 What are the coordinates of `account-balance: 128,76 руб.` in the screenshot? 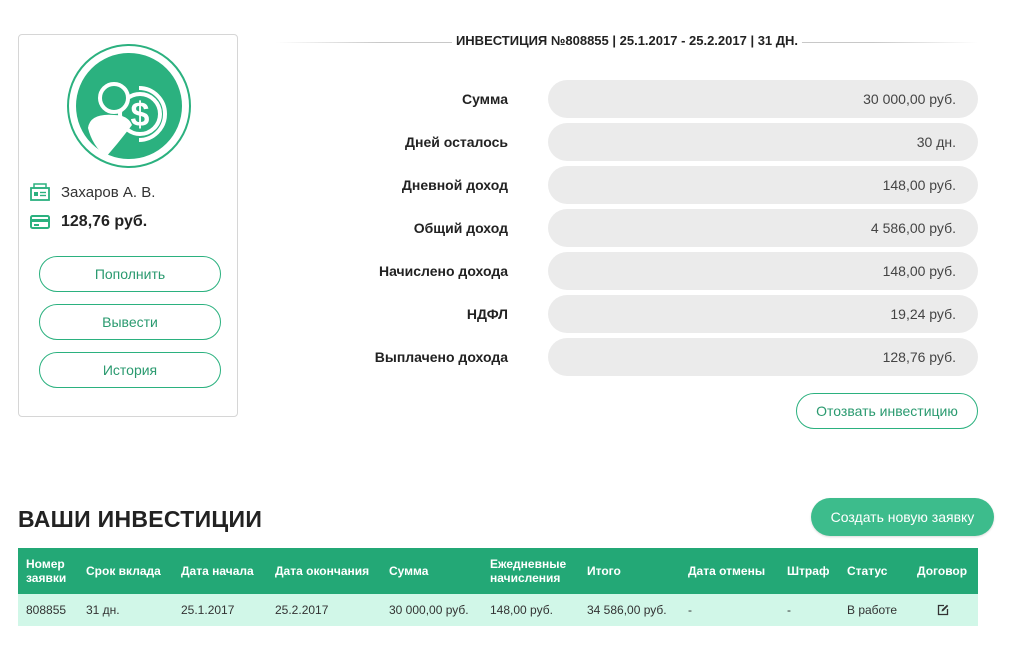 It's located at (104, 221).